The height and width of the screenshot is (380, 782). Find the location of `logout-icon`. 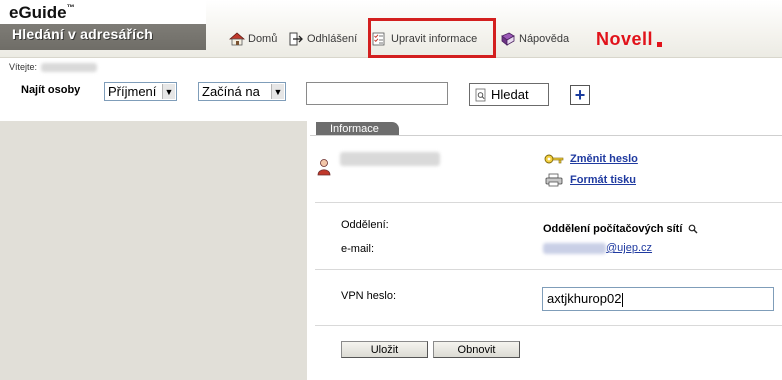

logout-icon is located at coordinates (296, 39).